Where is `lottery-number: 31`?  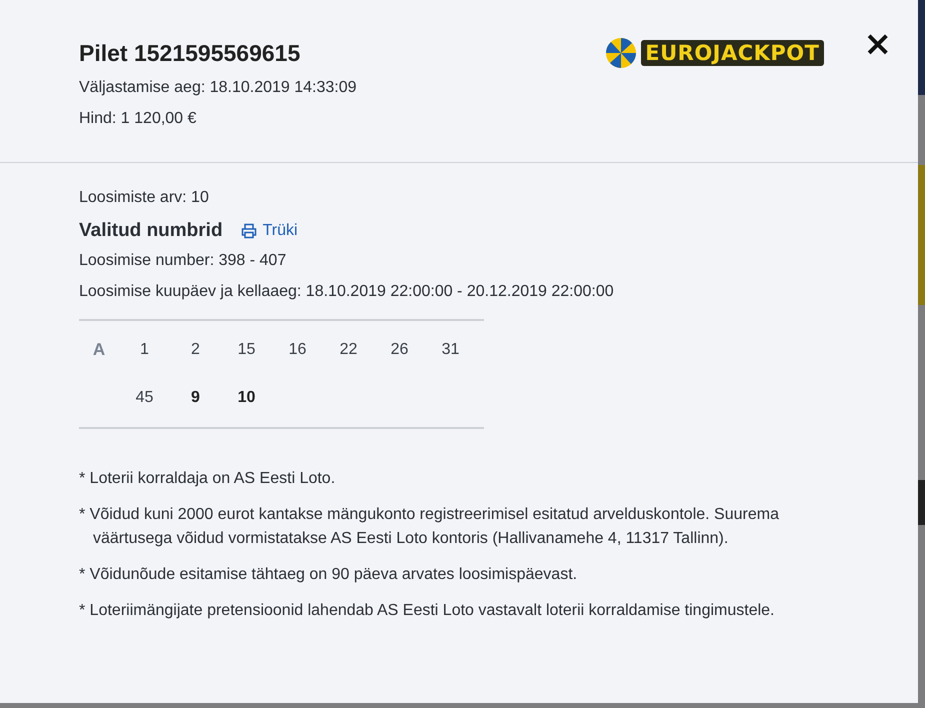 lottery-number: 31 is located at coordinates (450, 350).